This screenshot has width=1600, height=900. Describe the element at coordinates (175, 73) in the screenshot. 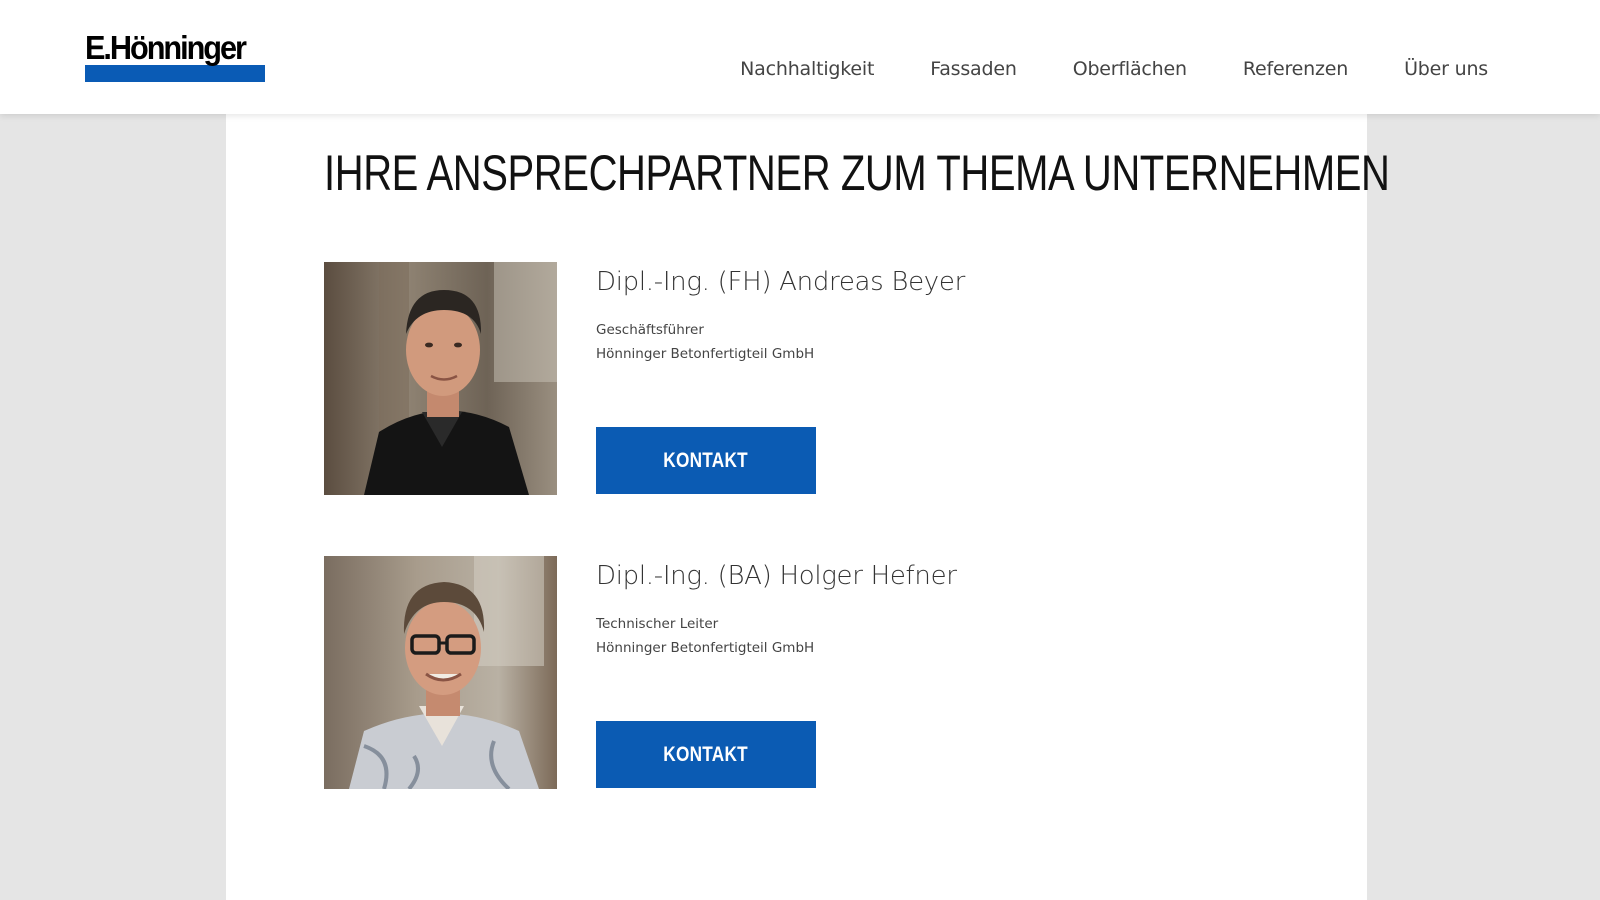

I see `brand-logo-bar` at that location.